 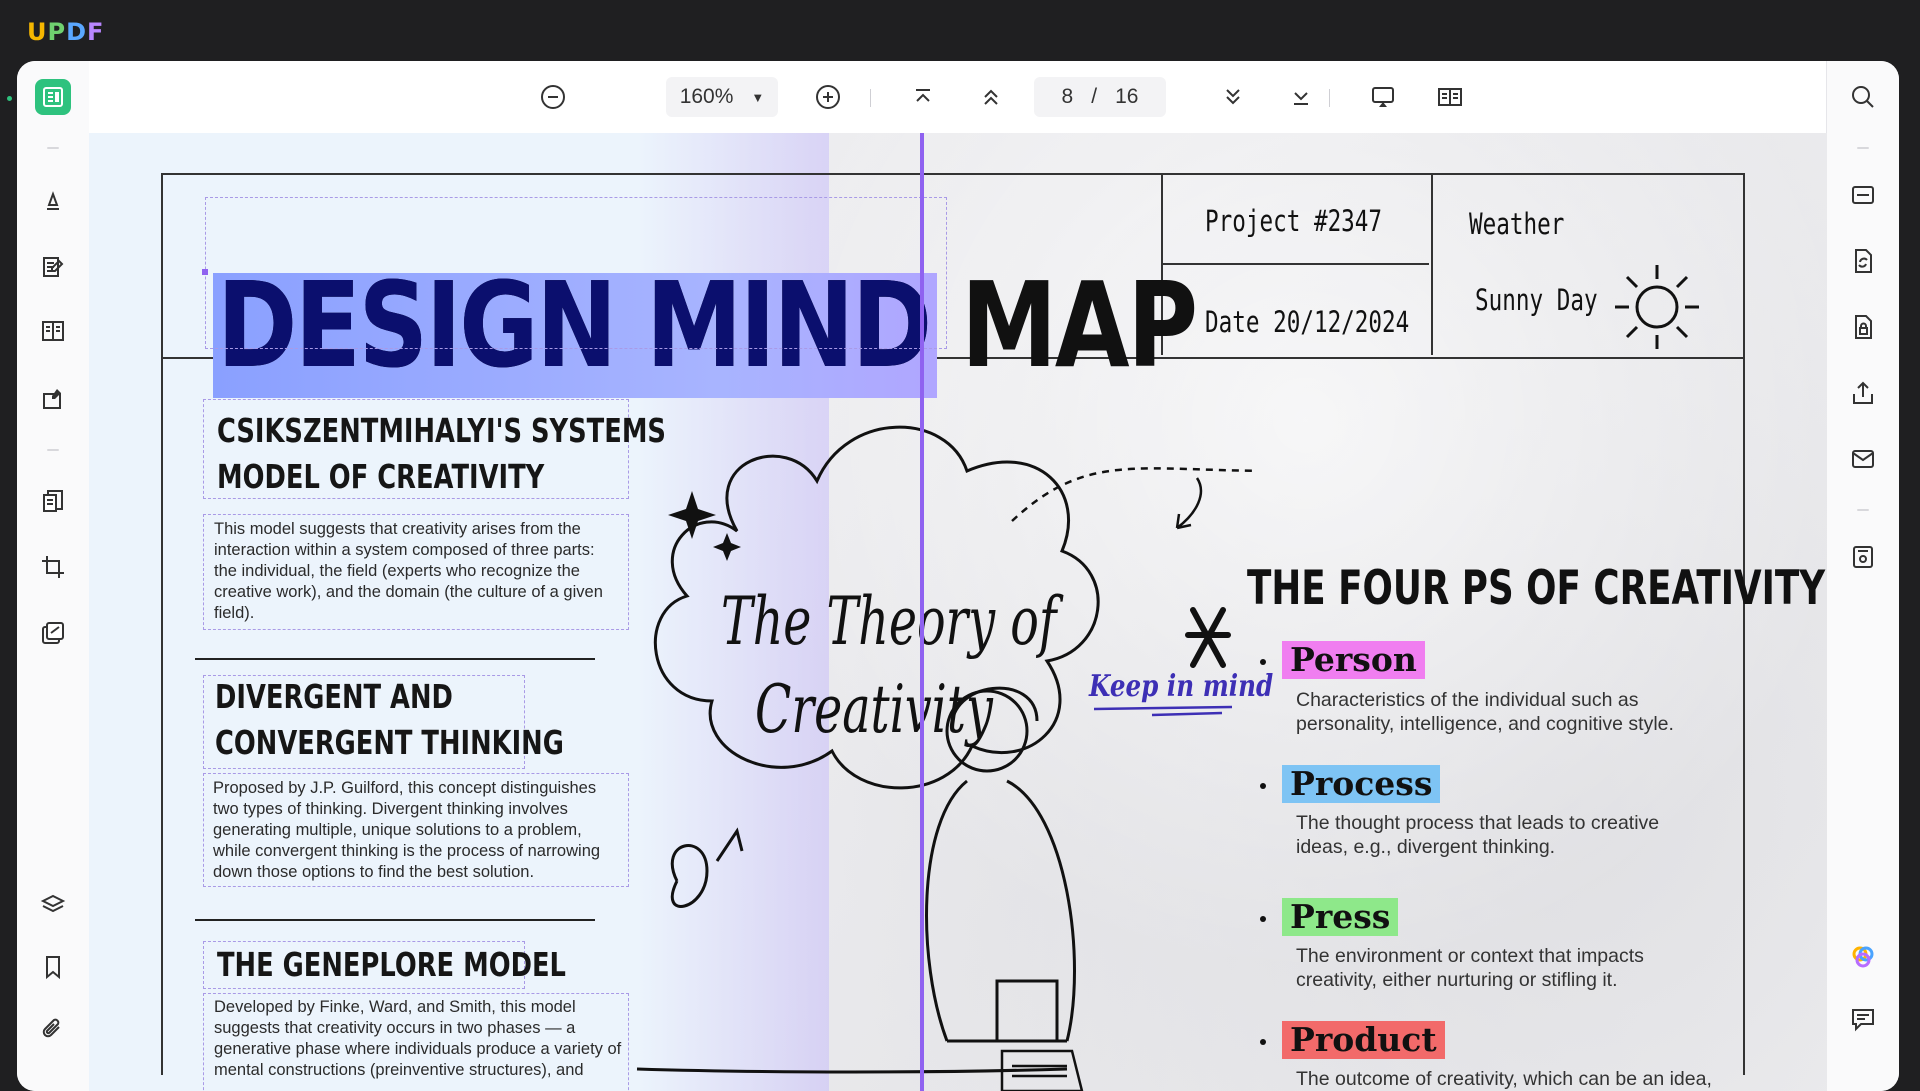 I want to click on cloud-title-line-2: Creativity, so click(x=874, y=709).